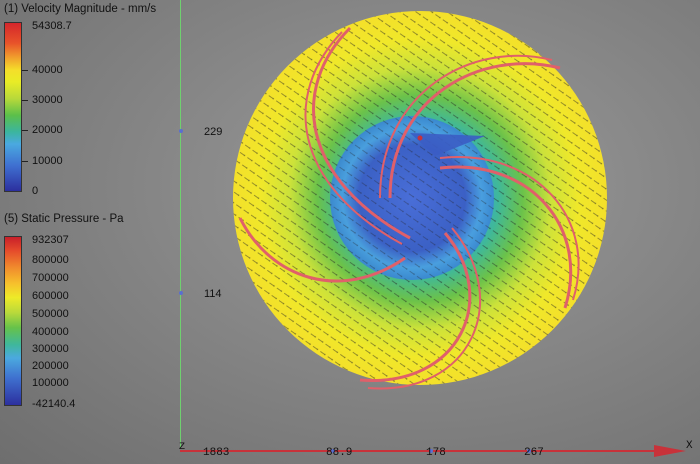 This screenshot has width=700, height=464. I want to click on x-axis-tick-label: 88.9, so click(339, 453).